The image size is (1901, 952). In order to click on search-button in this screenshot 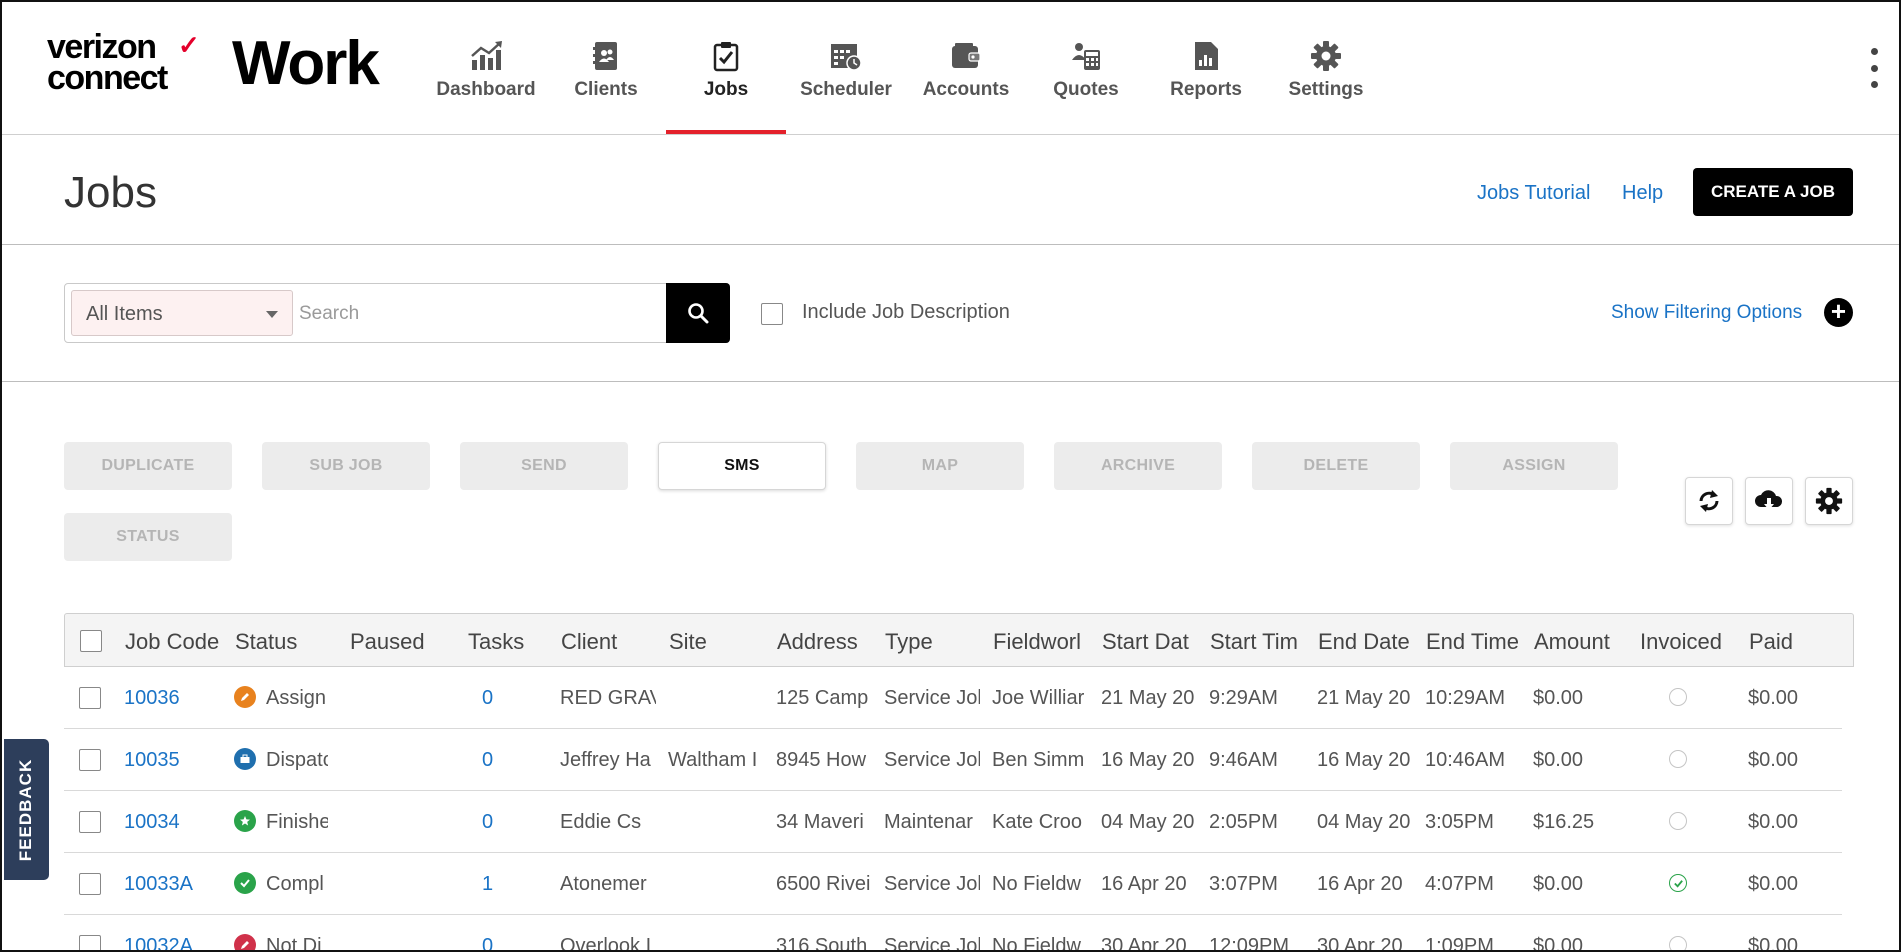, I will do `click(698, 313)`.